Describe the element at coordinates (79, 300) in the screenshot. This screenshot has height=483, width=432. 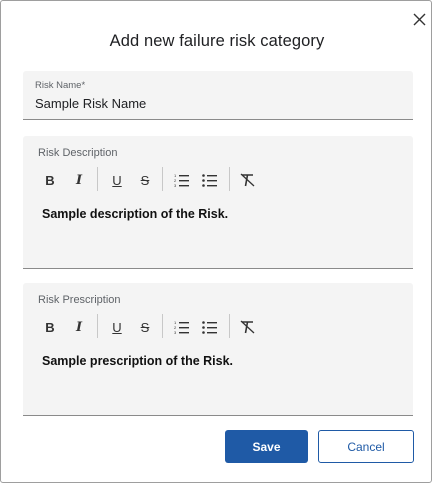
I see `risk-prescription-label: Risk Prescription` at that location.